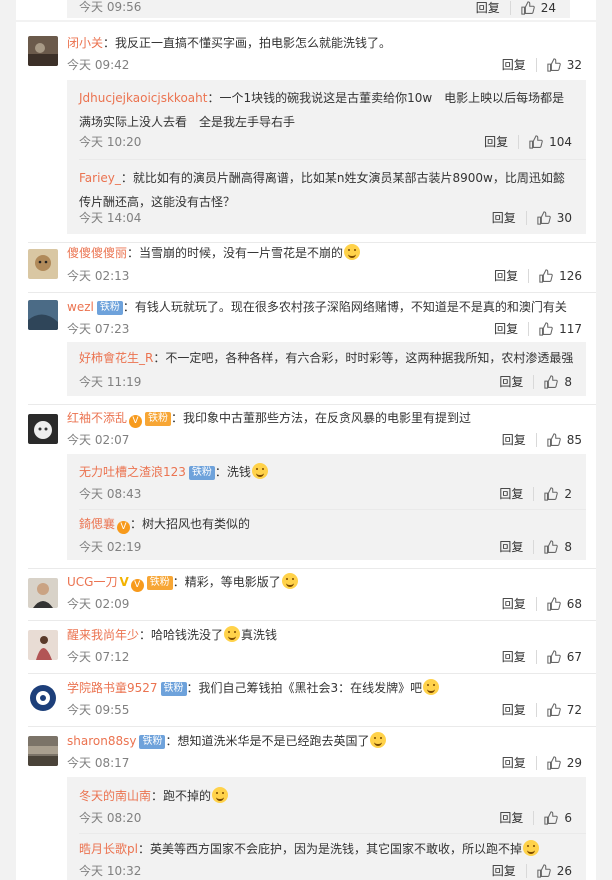  Describe the element at coordinates (85, 43) in the screenshot. I see `username: 闭小关` at that location.